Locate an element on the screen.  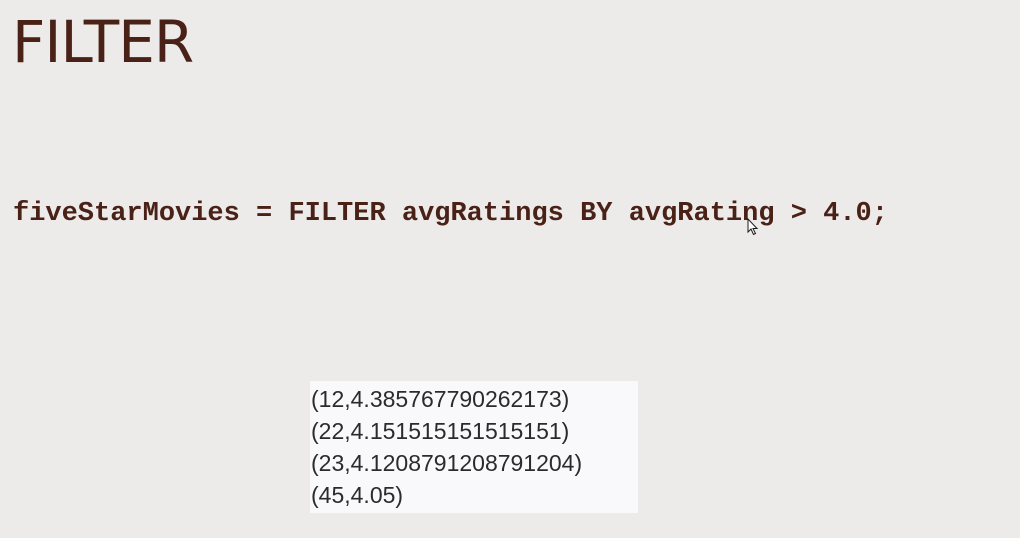
result-row: (23,4.1208791208791204) is located at coordinates (447, 463).